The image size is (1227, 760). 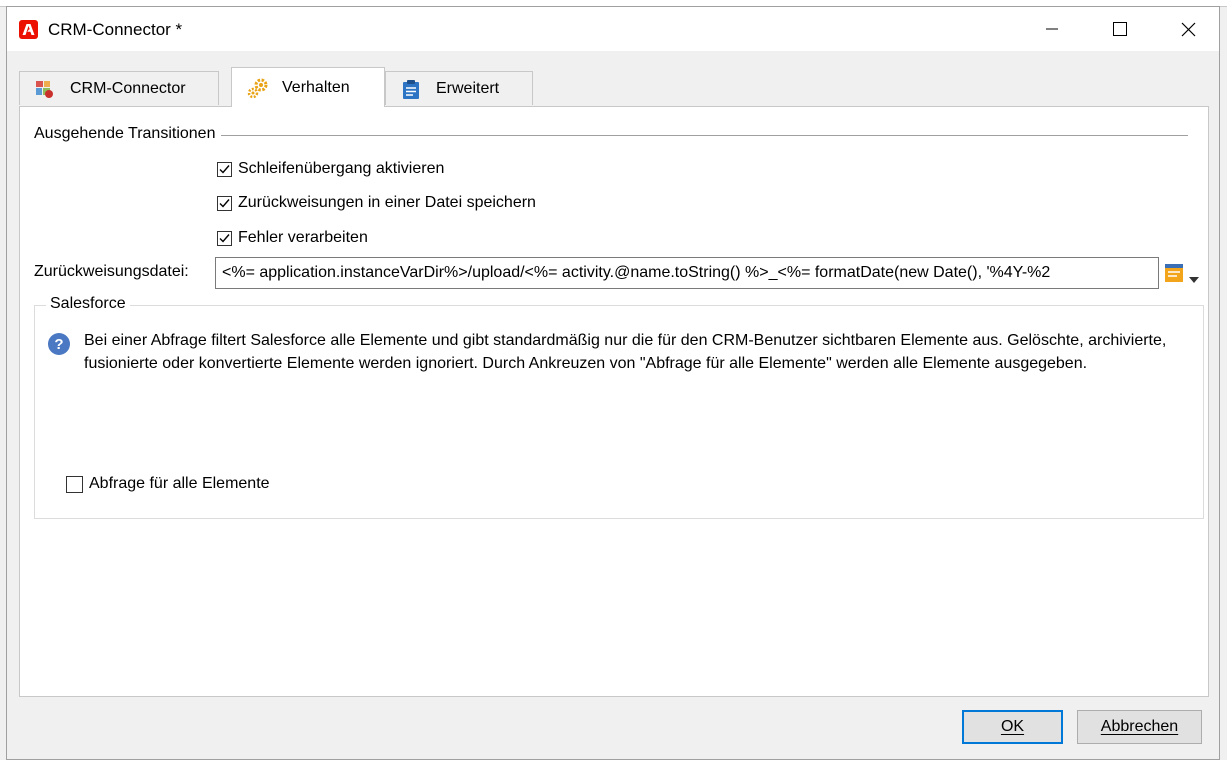 I want to click on expression-editor-icon, so click(x=1174, y=273).